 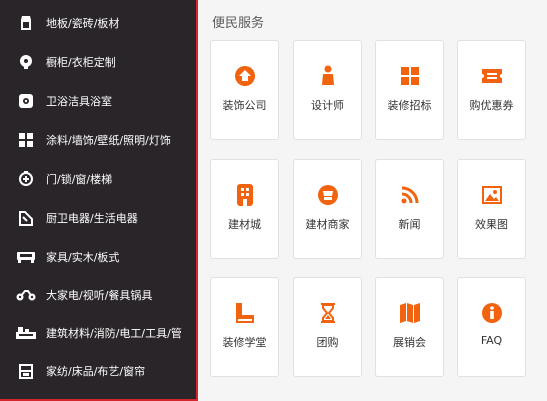 I want to click on service-bidding: 装修招标, so click(x=409, y=90).